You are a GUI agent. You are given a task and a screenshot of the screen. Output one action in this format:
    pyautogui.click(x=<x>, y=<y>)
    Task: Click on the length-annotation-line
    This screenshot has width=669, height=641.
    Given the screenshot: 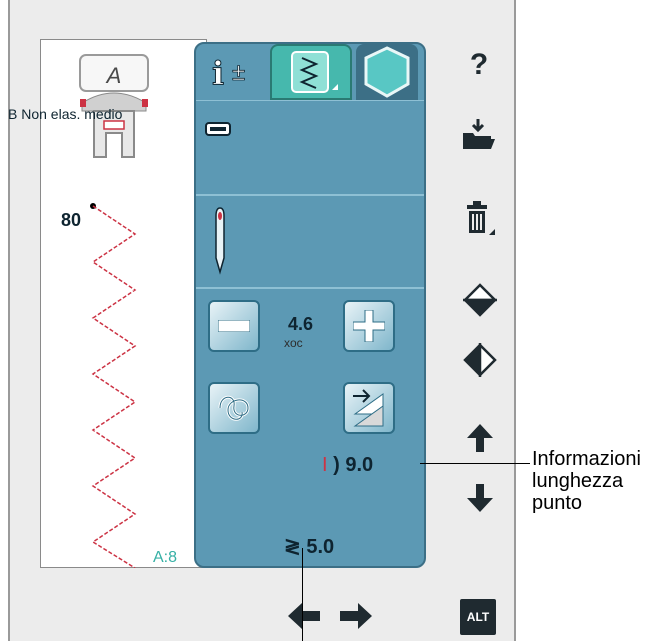 What is the action you would take?
    pyautogui.click(x=475, y=463)
    